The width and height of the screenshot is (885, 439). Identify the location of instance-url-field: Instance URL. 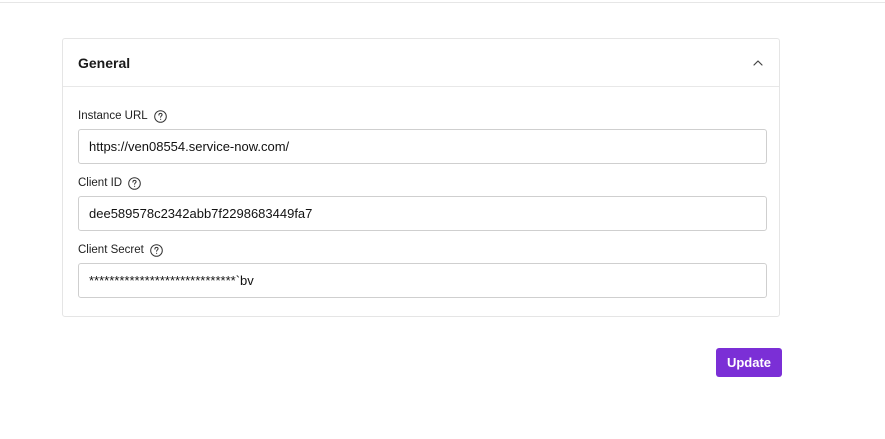
(422, 136).